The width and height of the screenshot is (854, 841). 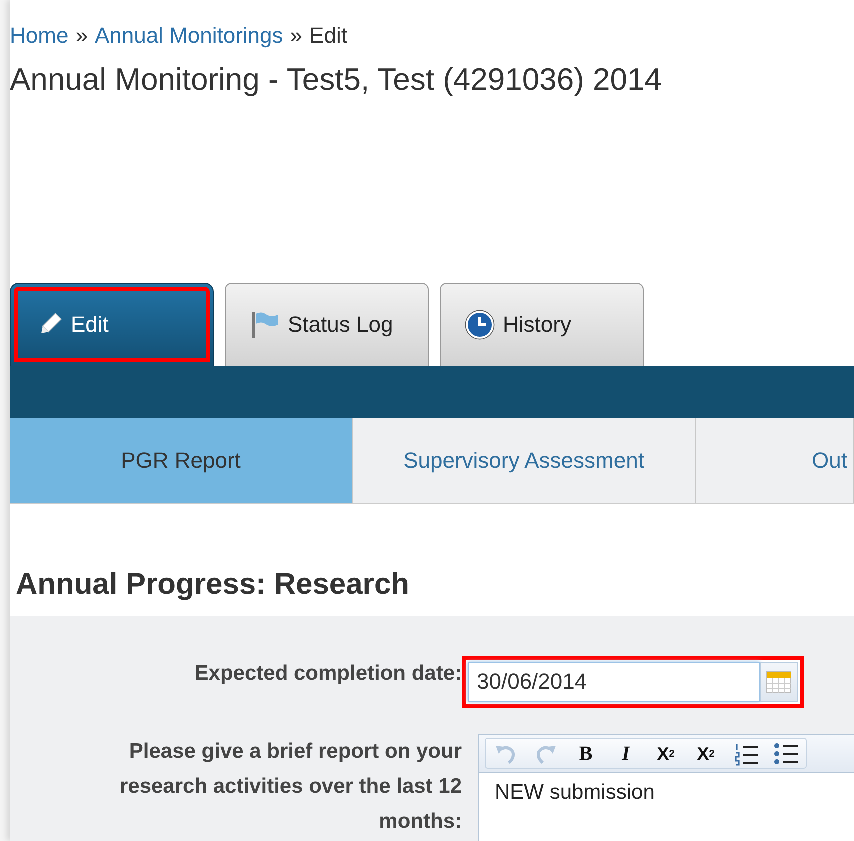 What do you see at coordinates (265, 325) in the screenshot?
I see `flag-icon` at bounding box center [265, 325].